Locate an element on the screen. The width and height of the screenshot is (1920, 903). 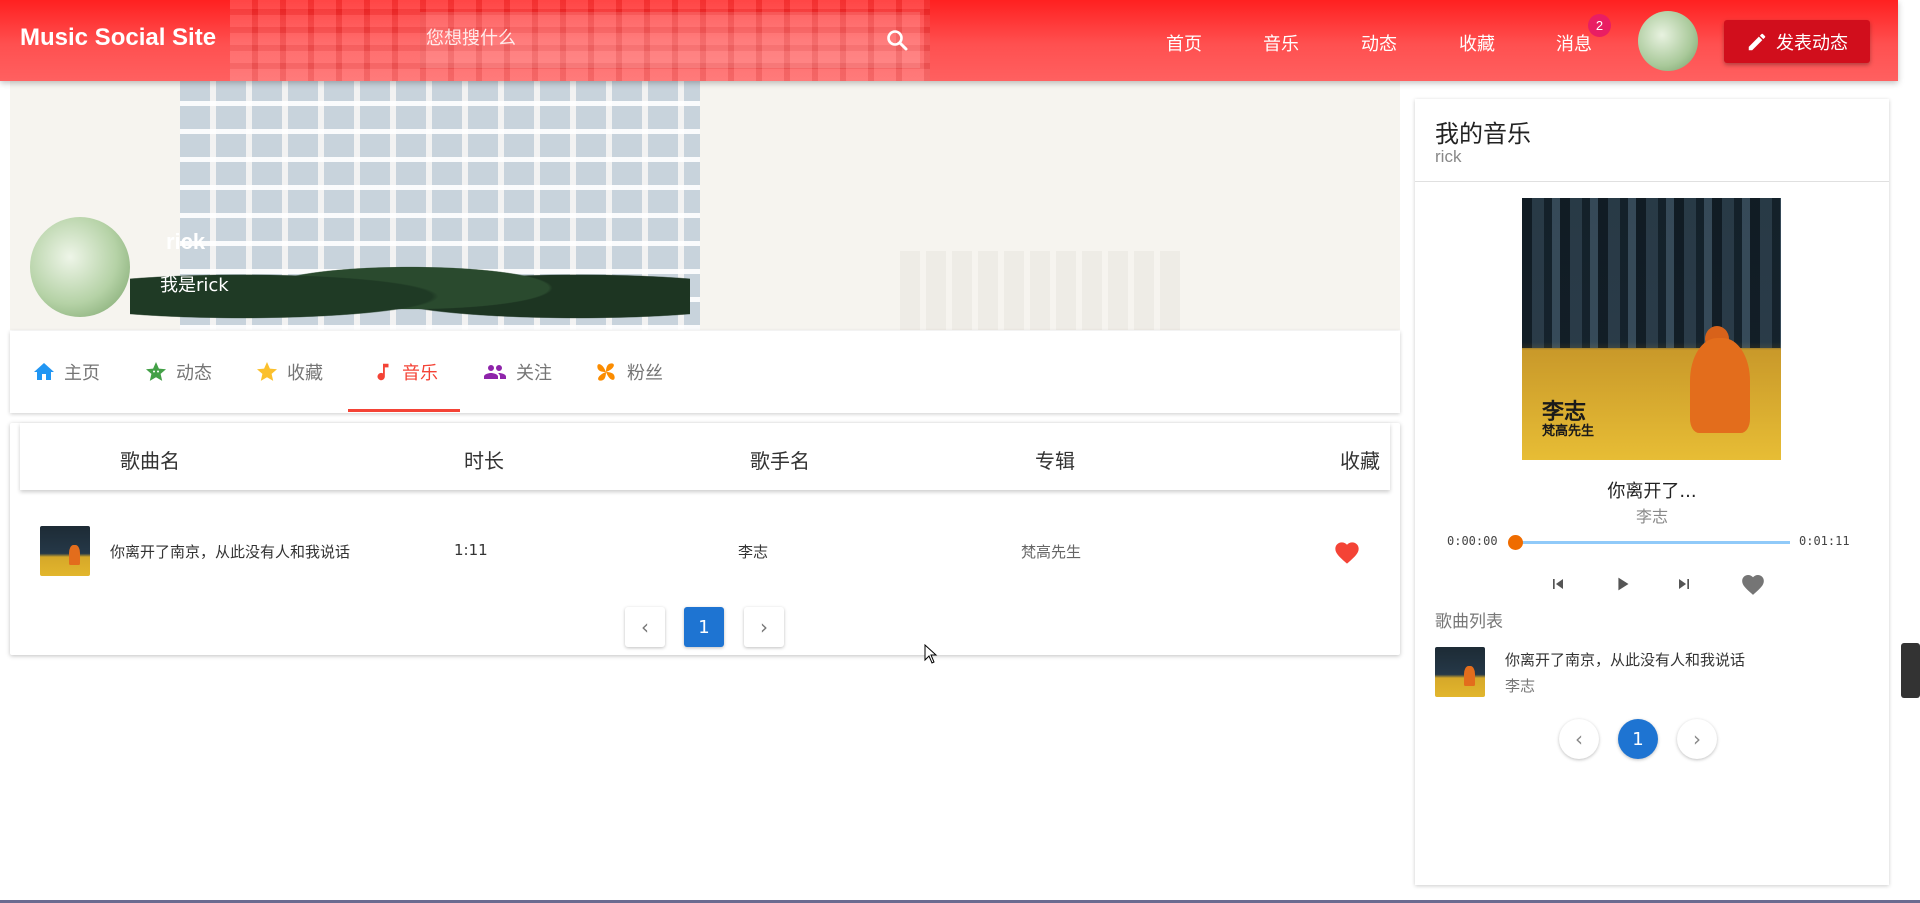
song-artist: 李志 is located at coordinates (753, 551).